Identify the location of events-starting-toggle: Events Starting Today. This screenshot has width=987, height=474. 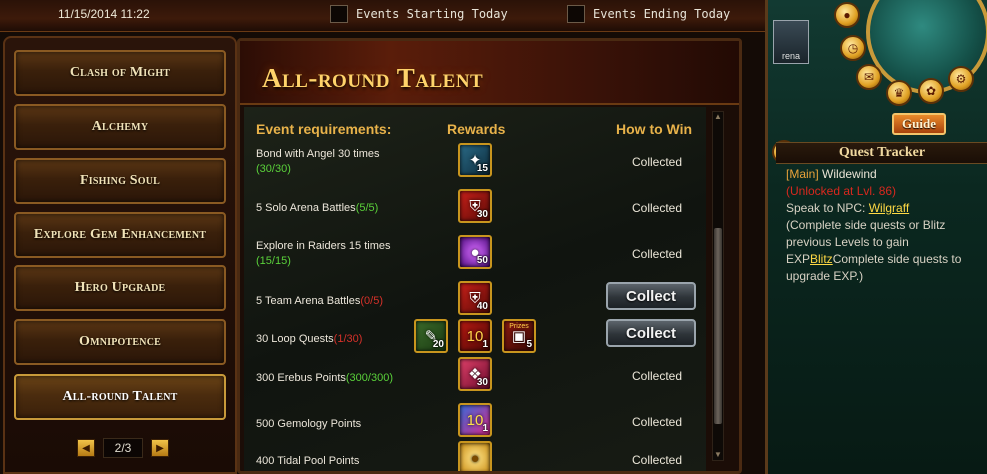
(419, 14).